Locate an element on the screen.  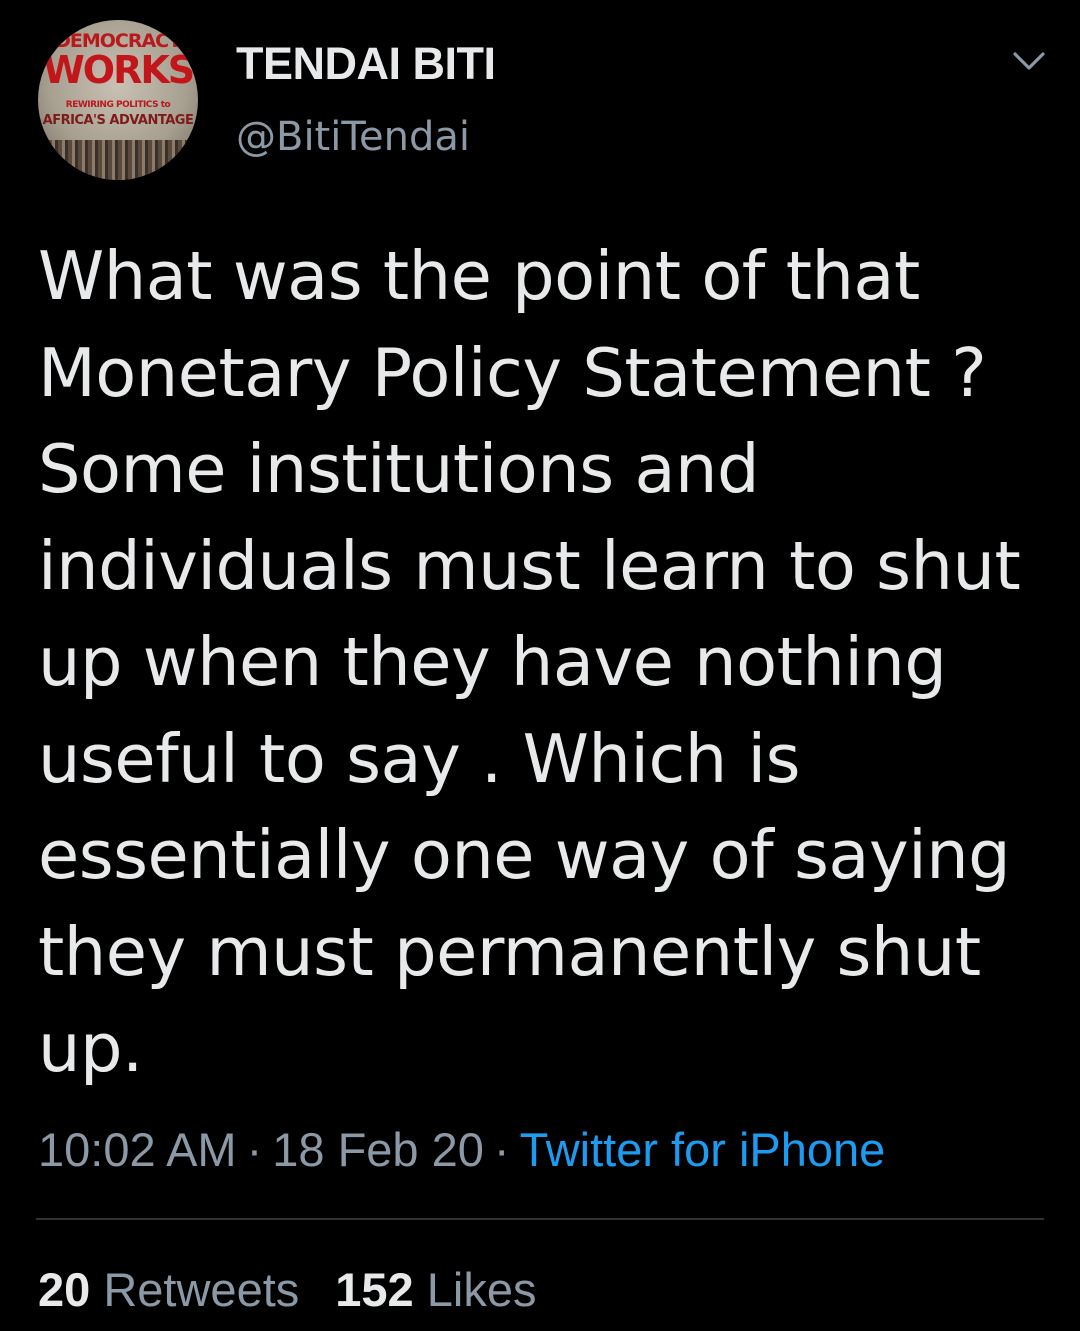
tweet-stats: 20 Retweets 152 Likes is located at coordinates (287, 1289).